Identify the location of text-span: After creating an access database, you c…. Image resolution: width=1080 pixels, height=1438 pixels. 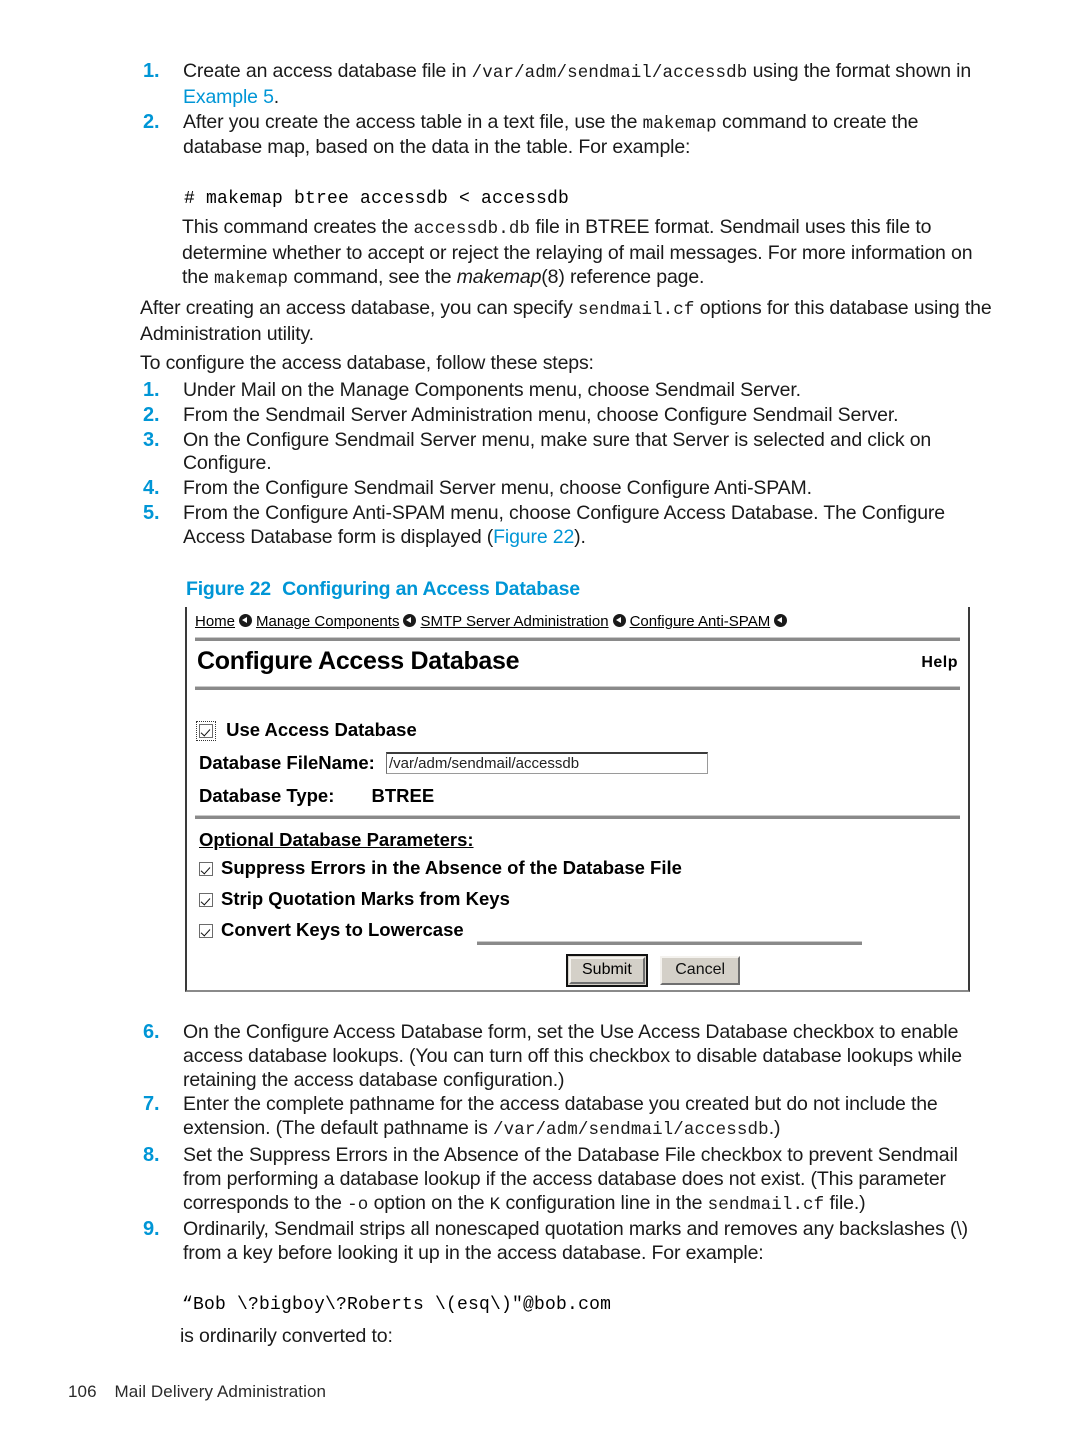
(359, 308).